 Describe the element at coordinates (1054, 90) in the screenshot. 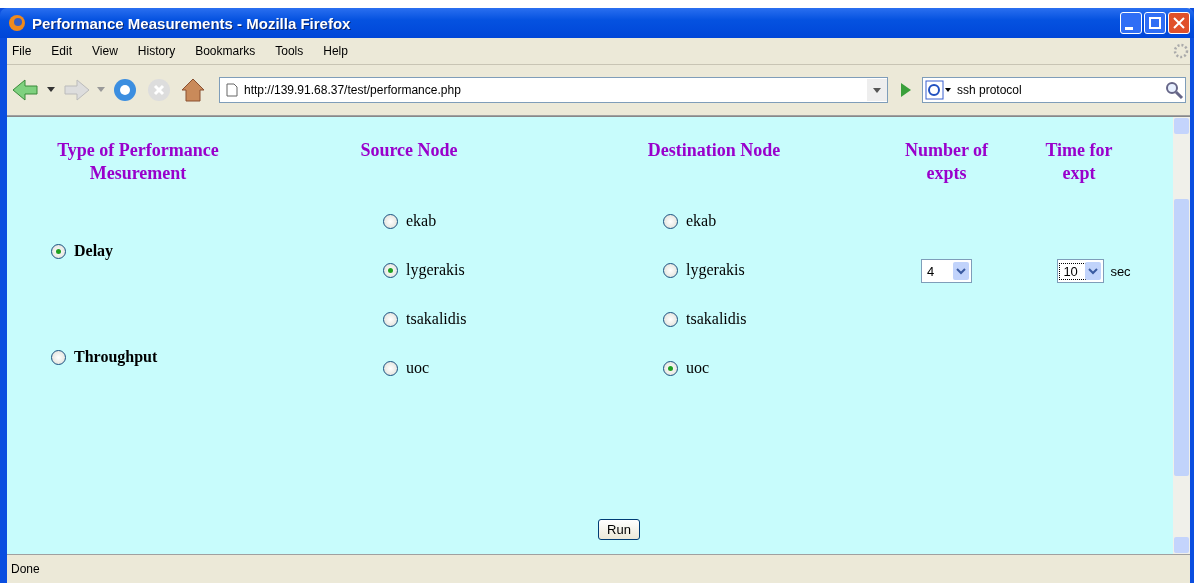

I see `search-field: ssh protocol` at that location.